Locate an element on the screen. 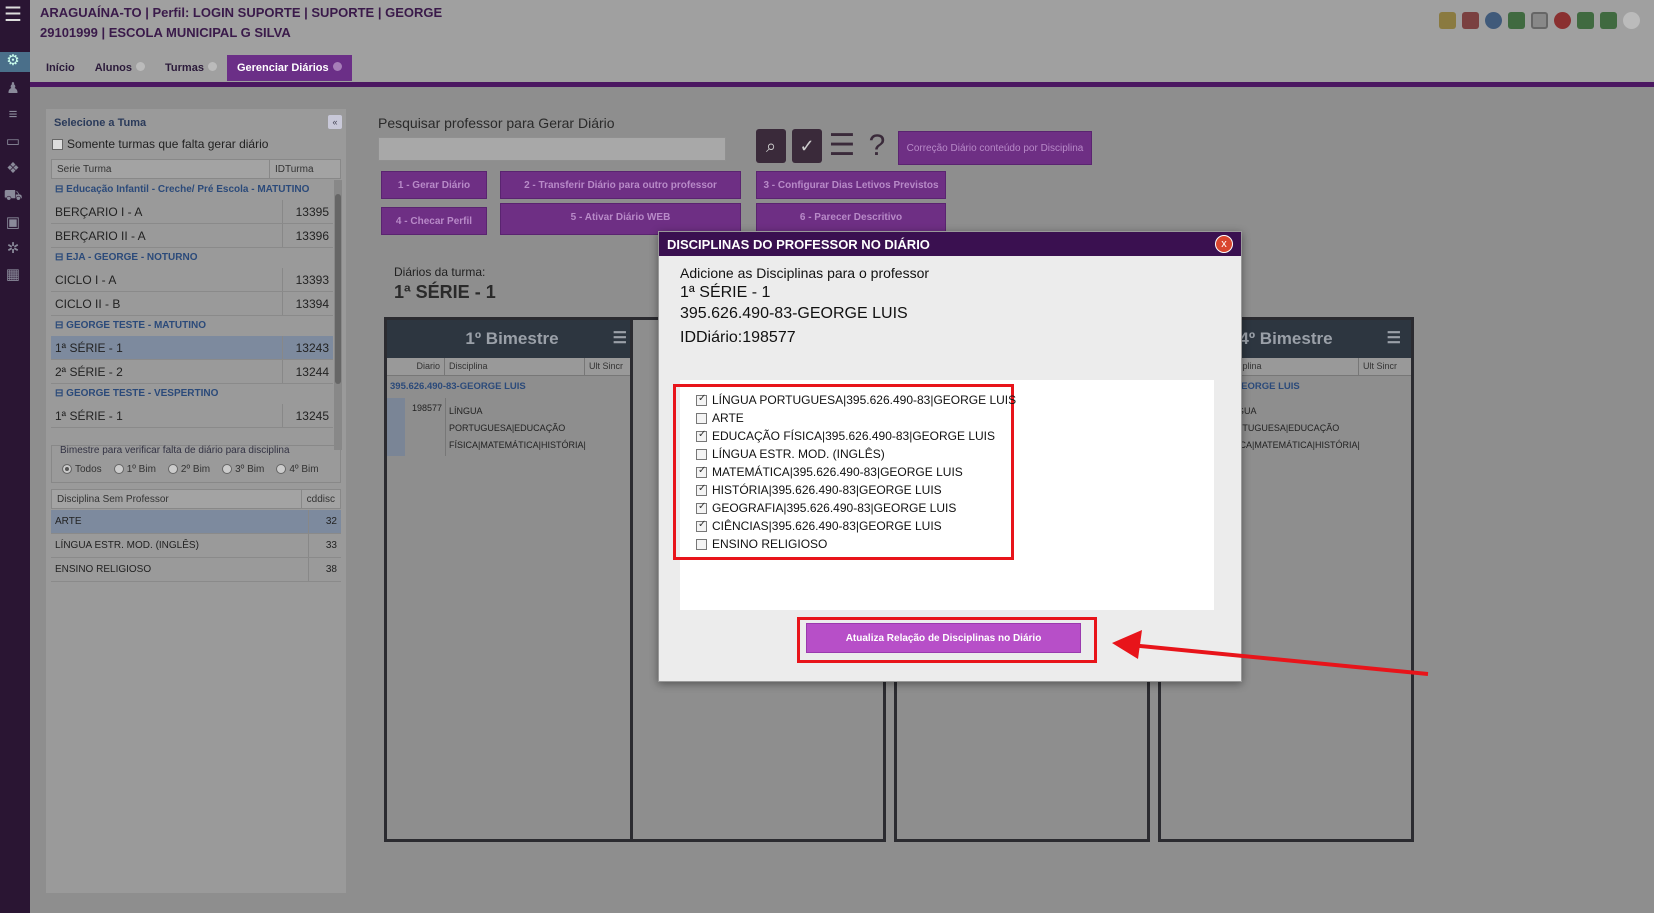  annotation-arrow is located at coordinates (1270, 653).